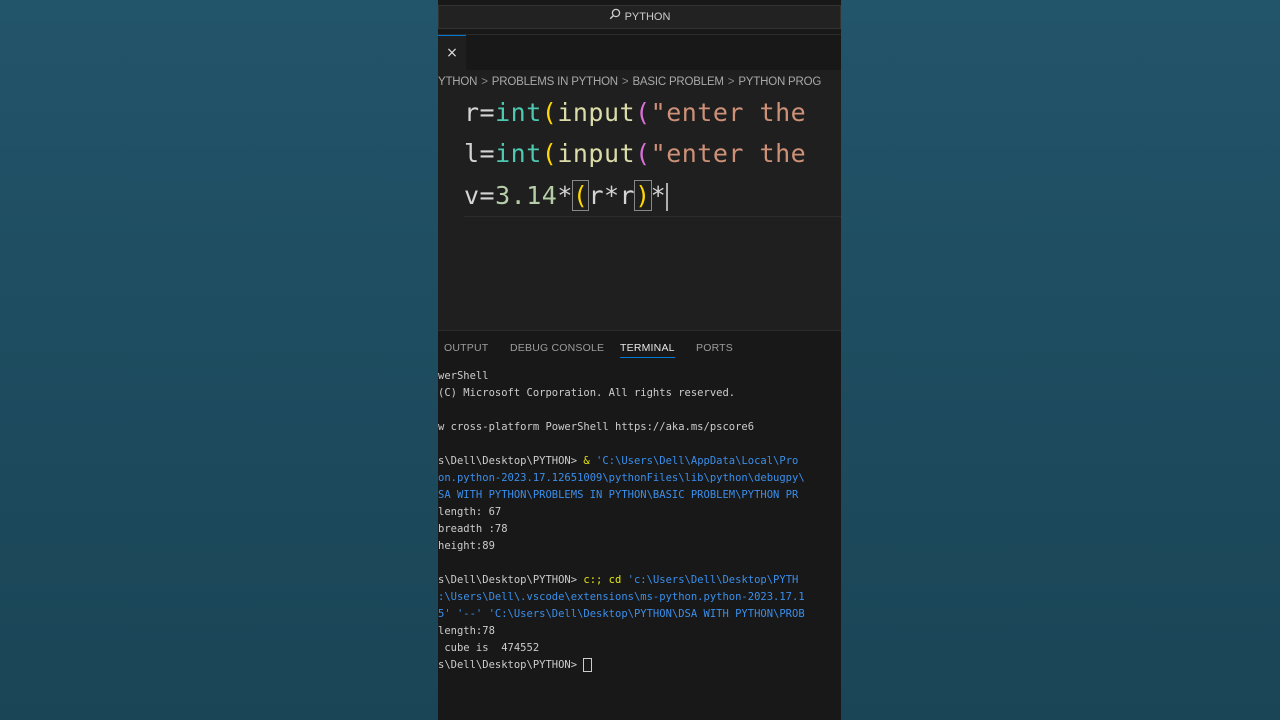 The image size is (1280, 720). Describe the element at coordinates (779, 82) in the screenshot. I see `breadcrumb-item: PYTHON PROG` at that location.